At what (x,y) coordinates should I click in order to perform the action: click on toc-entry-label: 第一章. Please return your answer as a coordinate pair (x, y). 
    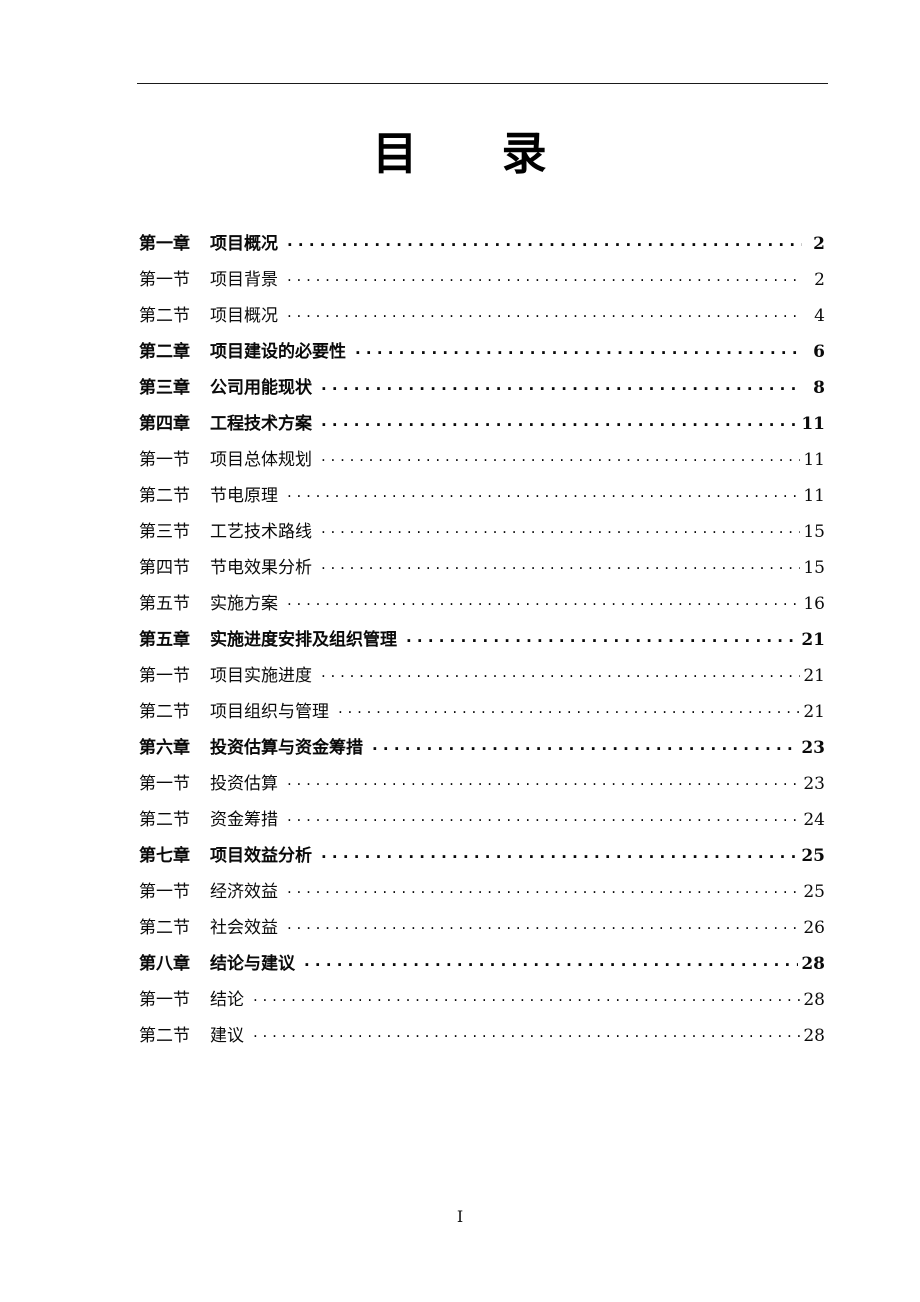
    Looking at the image, I should click on (164, 244).